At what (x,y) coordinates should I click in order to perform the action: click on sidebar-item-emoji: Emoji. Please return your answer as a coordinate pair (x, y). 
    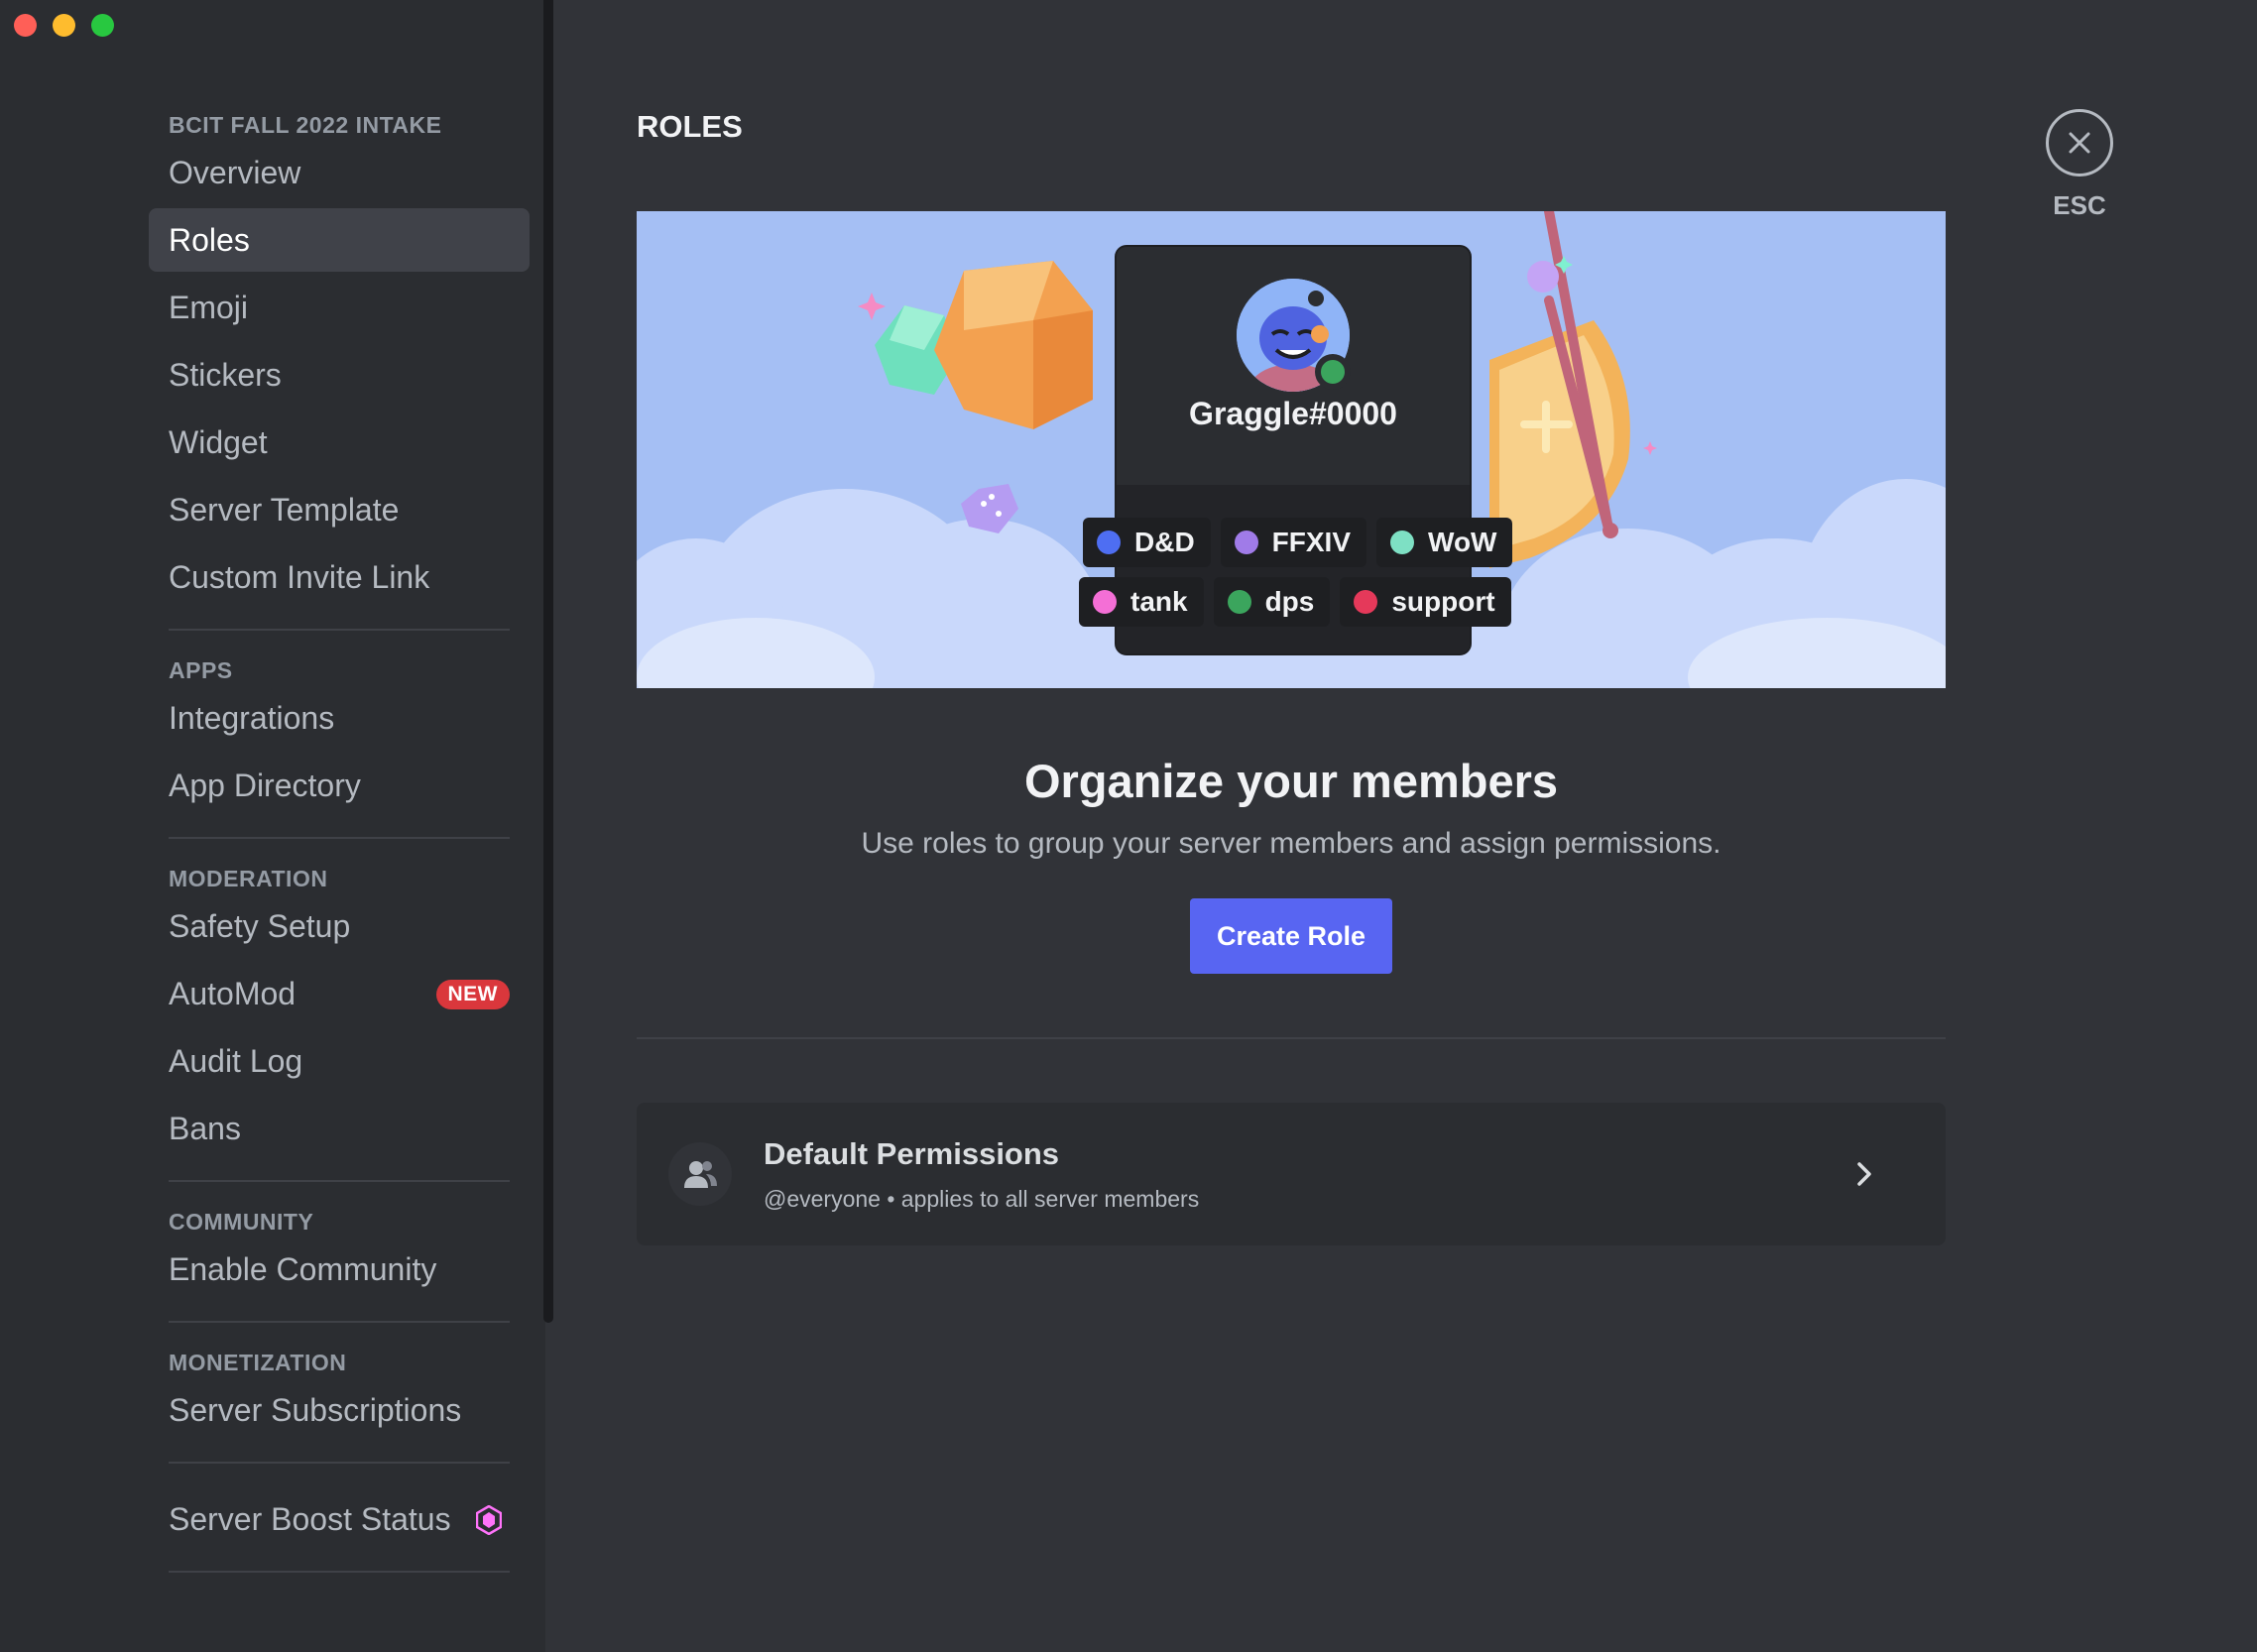
    Looking at the image, I should click on (339, 307).